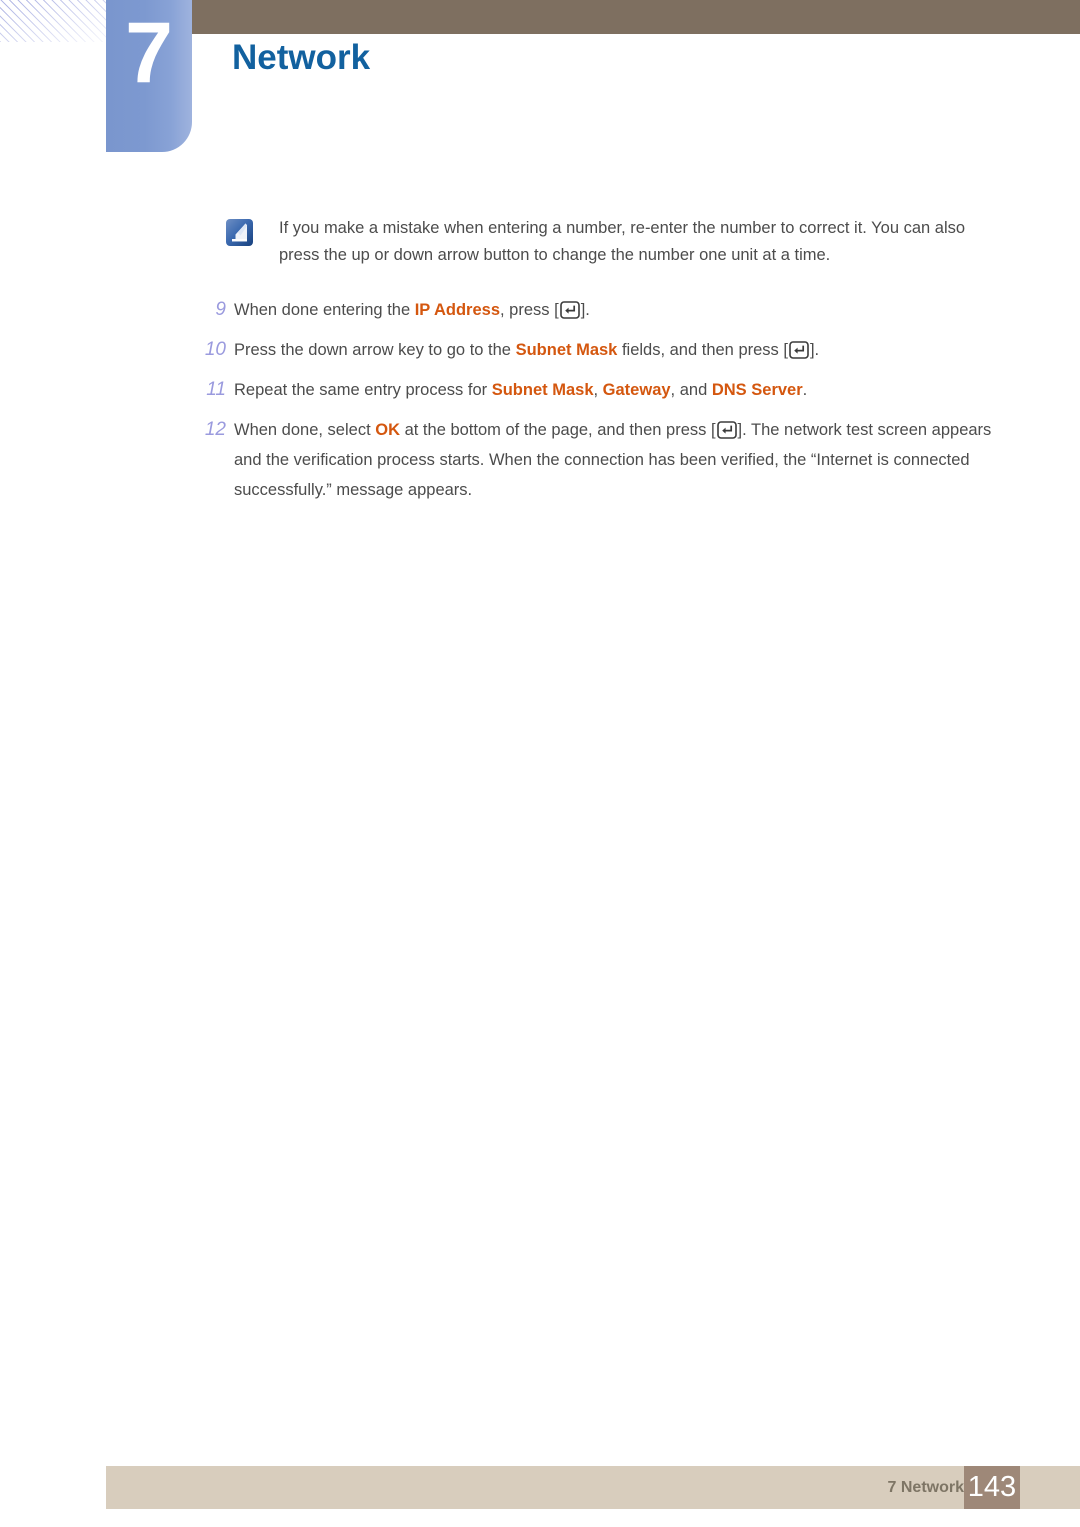  Describe the element at coordinates (220, 309) in the screenshot. I see `step-number: 9` at that location.